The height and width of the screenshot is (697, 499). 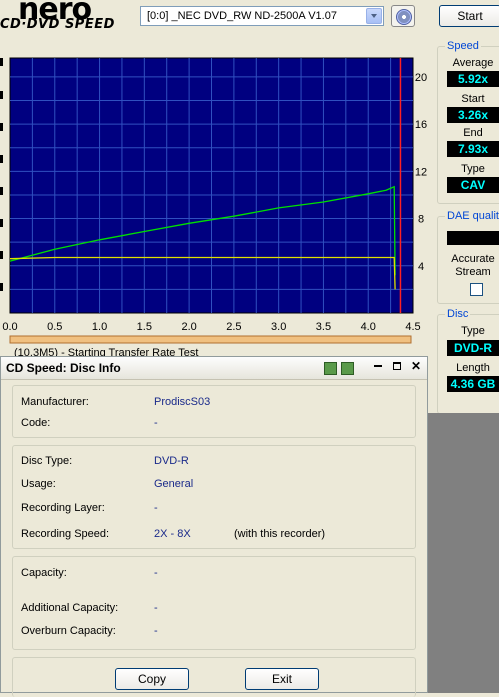 What do you see at coordinates (65, 534) in the screenshot?
I see `recording-speed-label: Recording Speed:` at bounding box center [65, 534].